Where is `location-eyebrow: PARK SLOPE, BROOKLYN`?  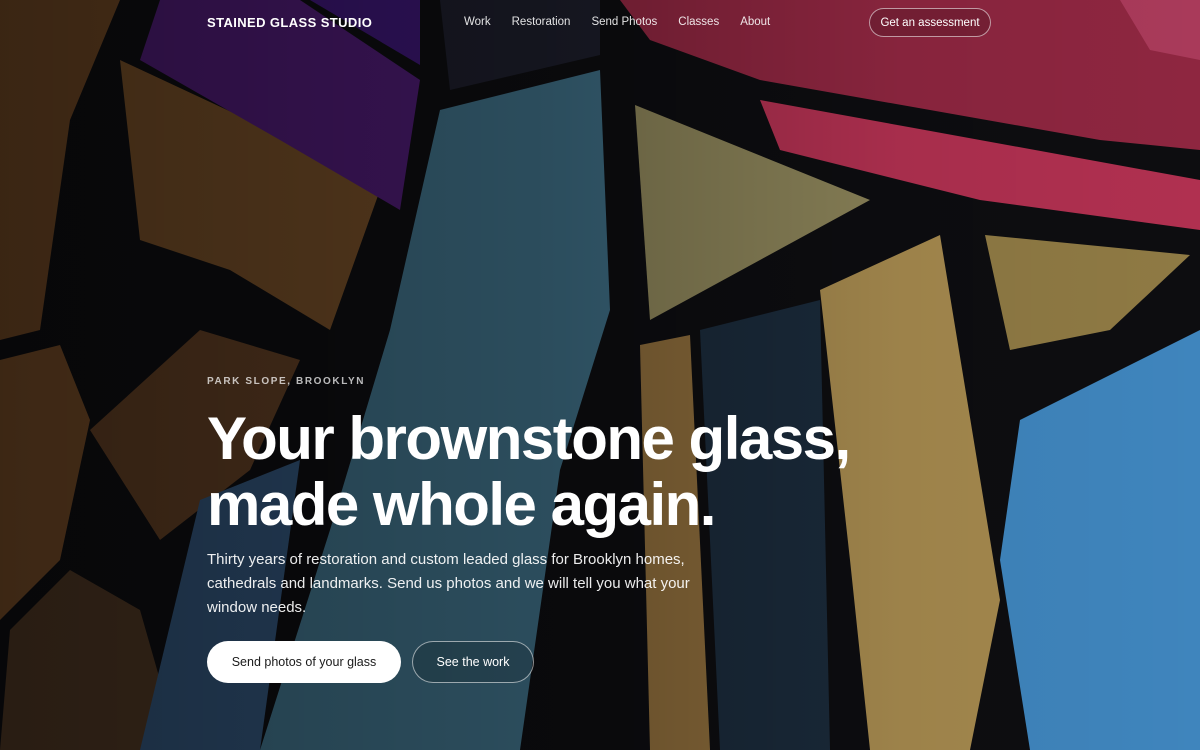
location-eyebrow: PARK SLOPE, BROOKLYN is located at coordinates (286, 381).